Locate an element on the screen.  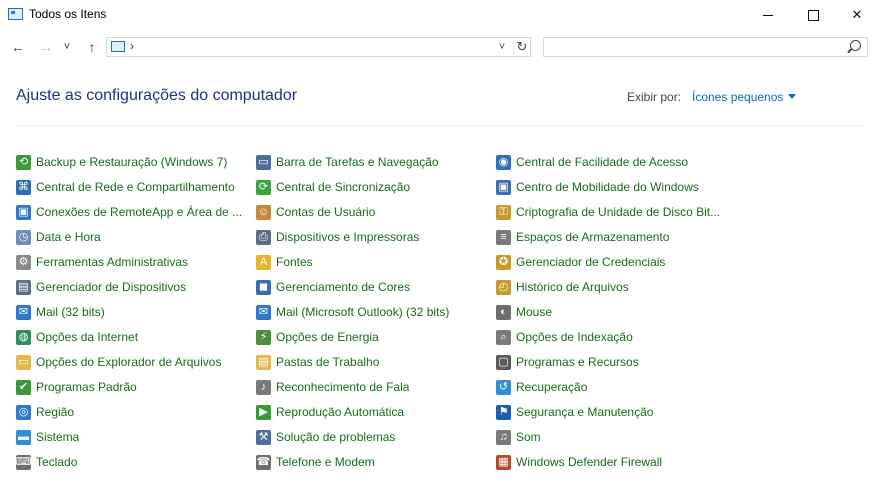
control-panel-item: ◍ Opções da Internet is located at coordinates (136, 337).